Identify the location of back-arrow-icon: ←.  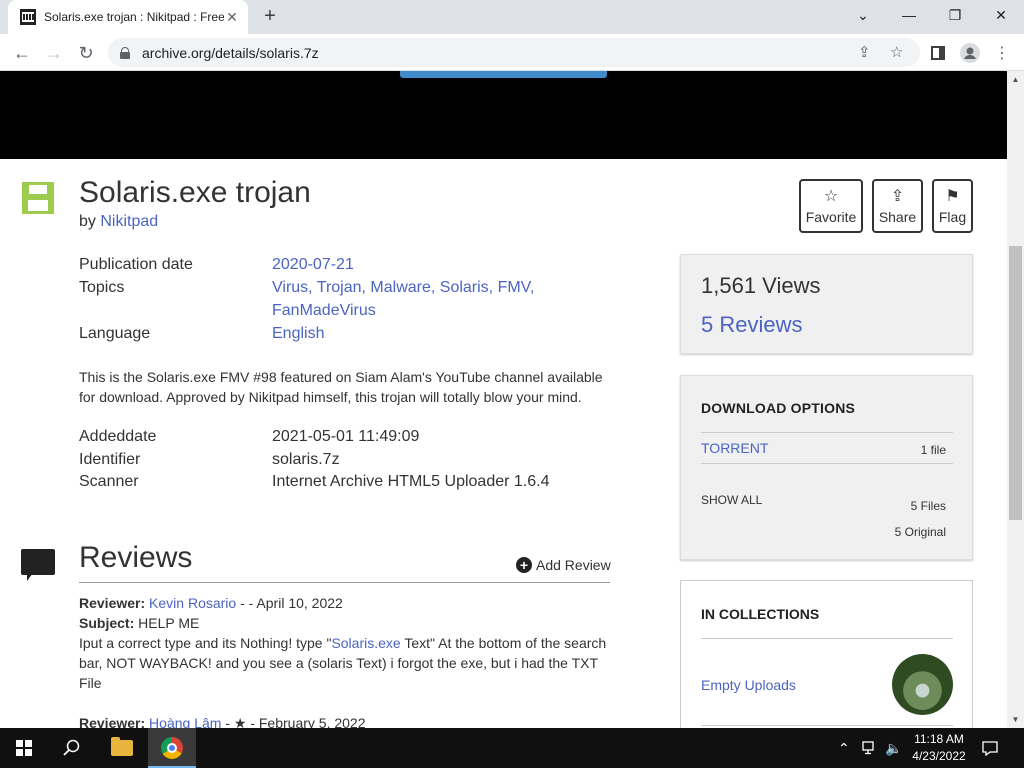
(22, 53).